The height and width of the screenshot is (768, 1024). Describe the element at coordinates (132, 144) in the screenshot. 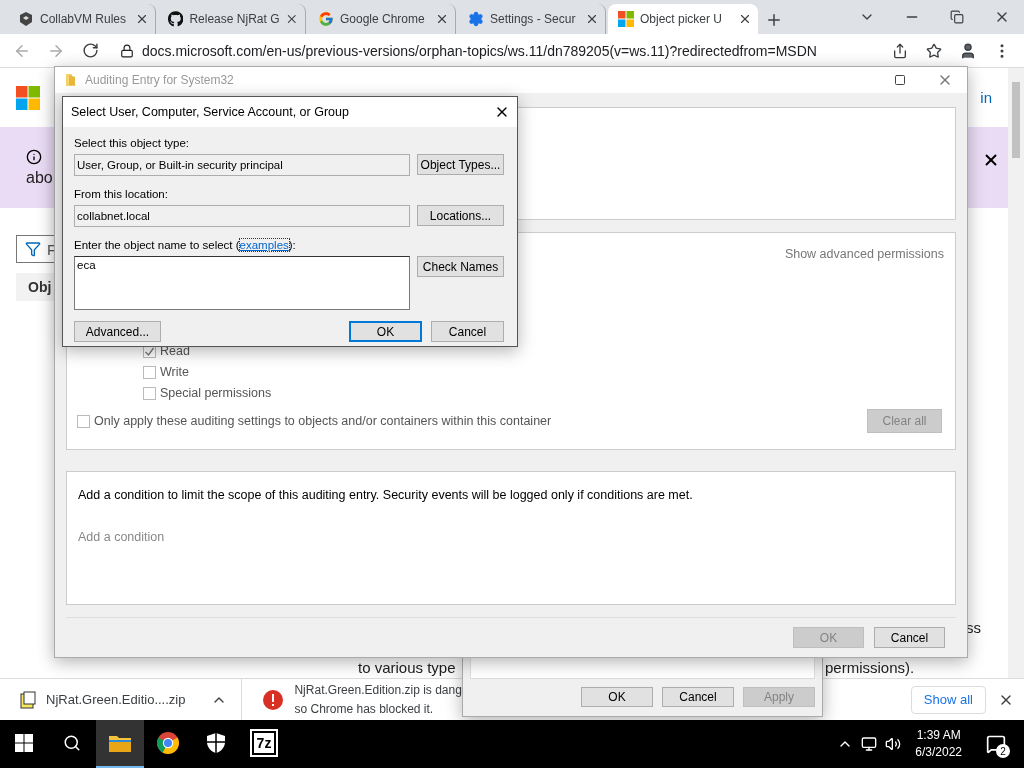

I see `field-label: Select this object type:` at that location.